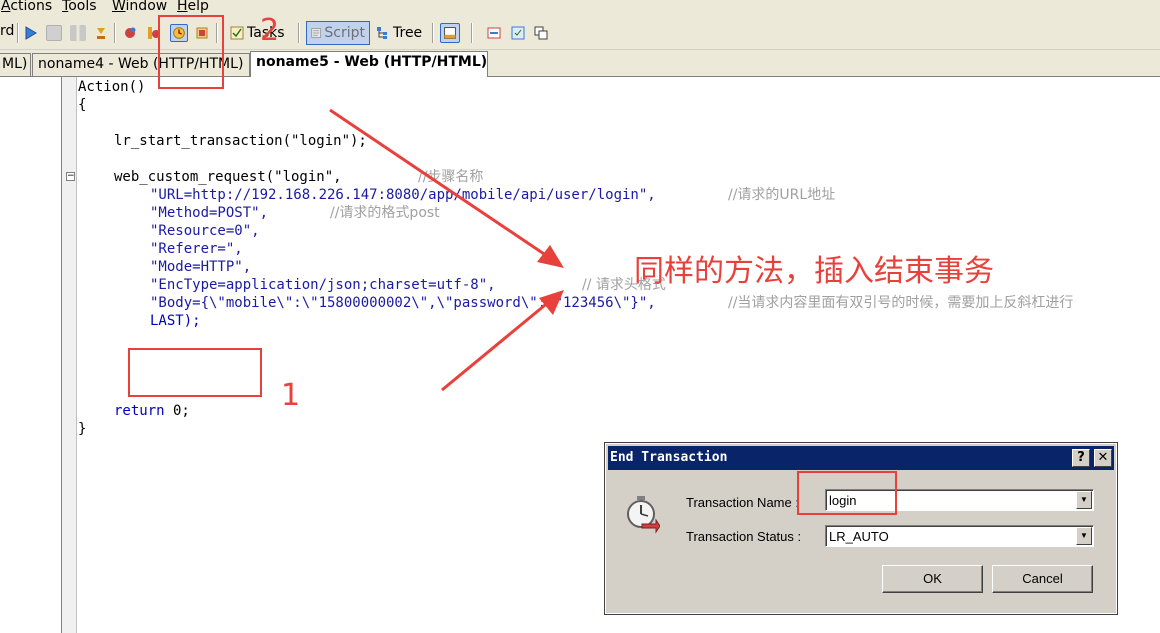 This screenshot has height=633, width=1160. Describe the element at coordinates (175, 321) in the screenshot. I see `code-line: LAST);` at that location.